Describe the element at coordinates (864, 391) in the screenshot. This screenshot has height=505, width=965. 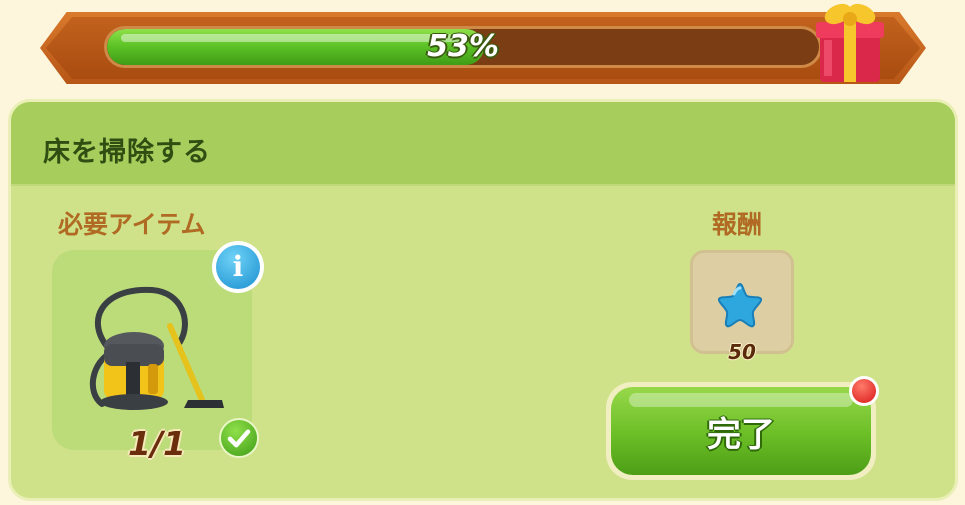
I see `notification-badge` at that location.